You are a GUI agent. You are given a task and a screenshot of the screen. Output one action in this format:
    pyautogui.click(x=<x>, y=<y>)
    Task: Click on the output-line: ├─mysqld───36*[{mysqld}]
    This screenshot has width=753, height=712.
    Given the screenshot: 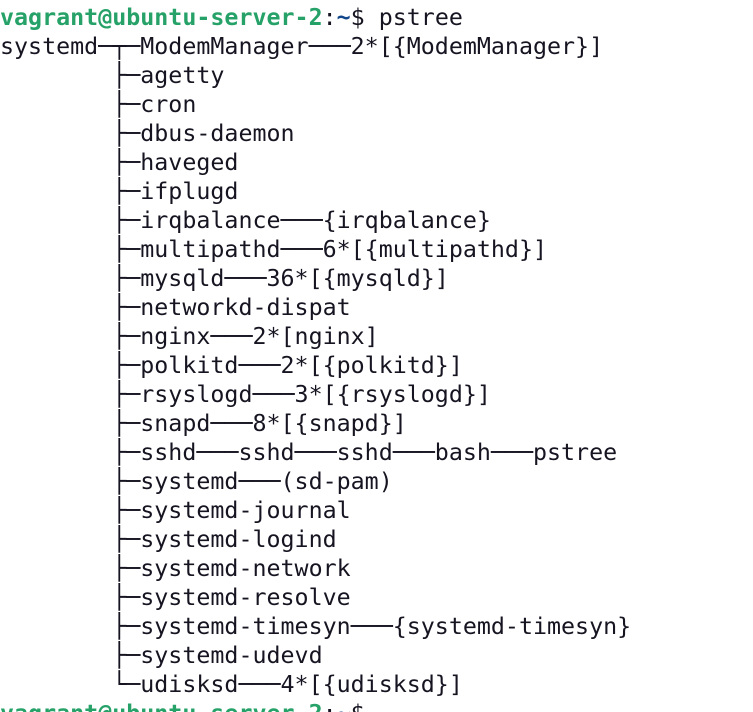 What is the action you would take?
    pyautogui.click(x=224, y=278)
    